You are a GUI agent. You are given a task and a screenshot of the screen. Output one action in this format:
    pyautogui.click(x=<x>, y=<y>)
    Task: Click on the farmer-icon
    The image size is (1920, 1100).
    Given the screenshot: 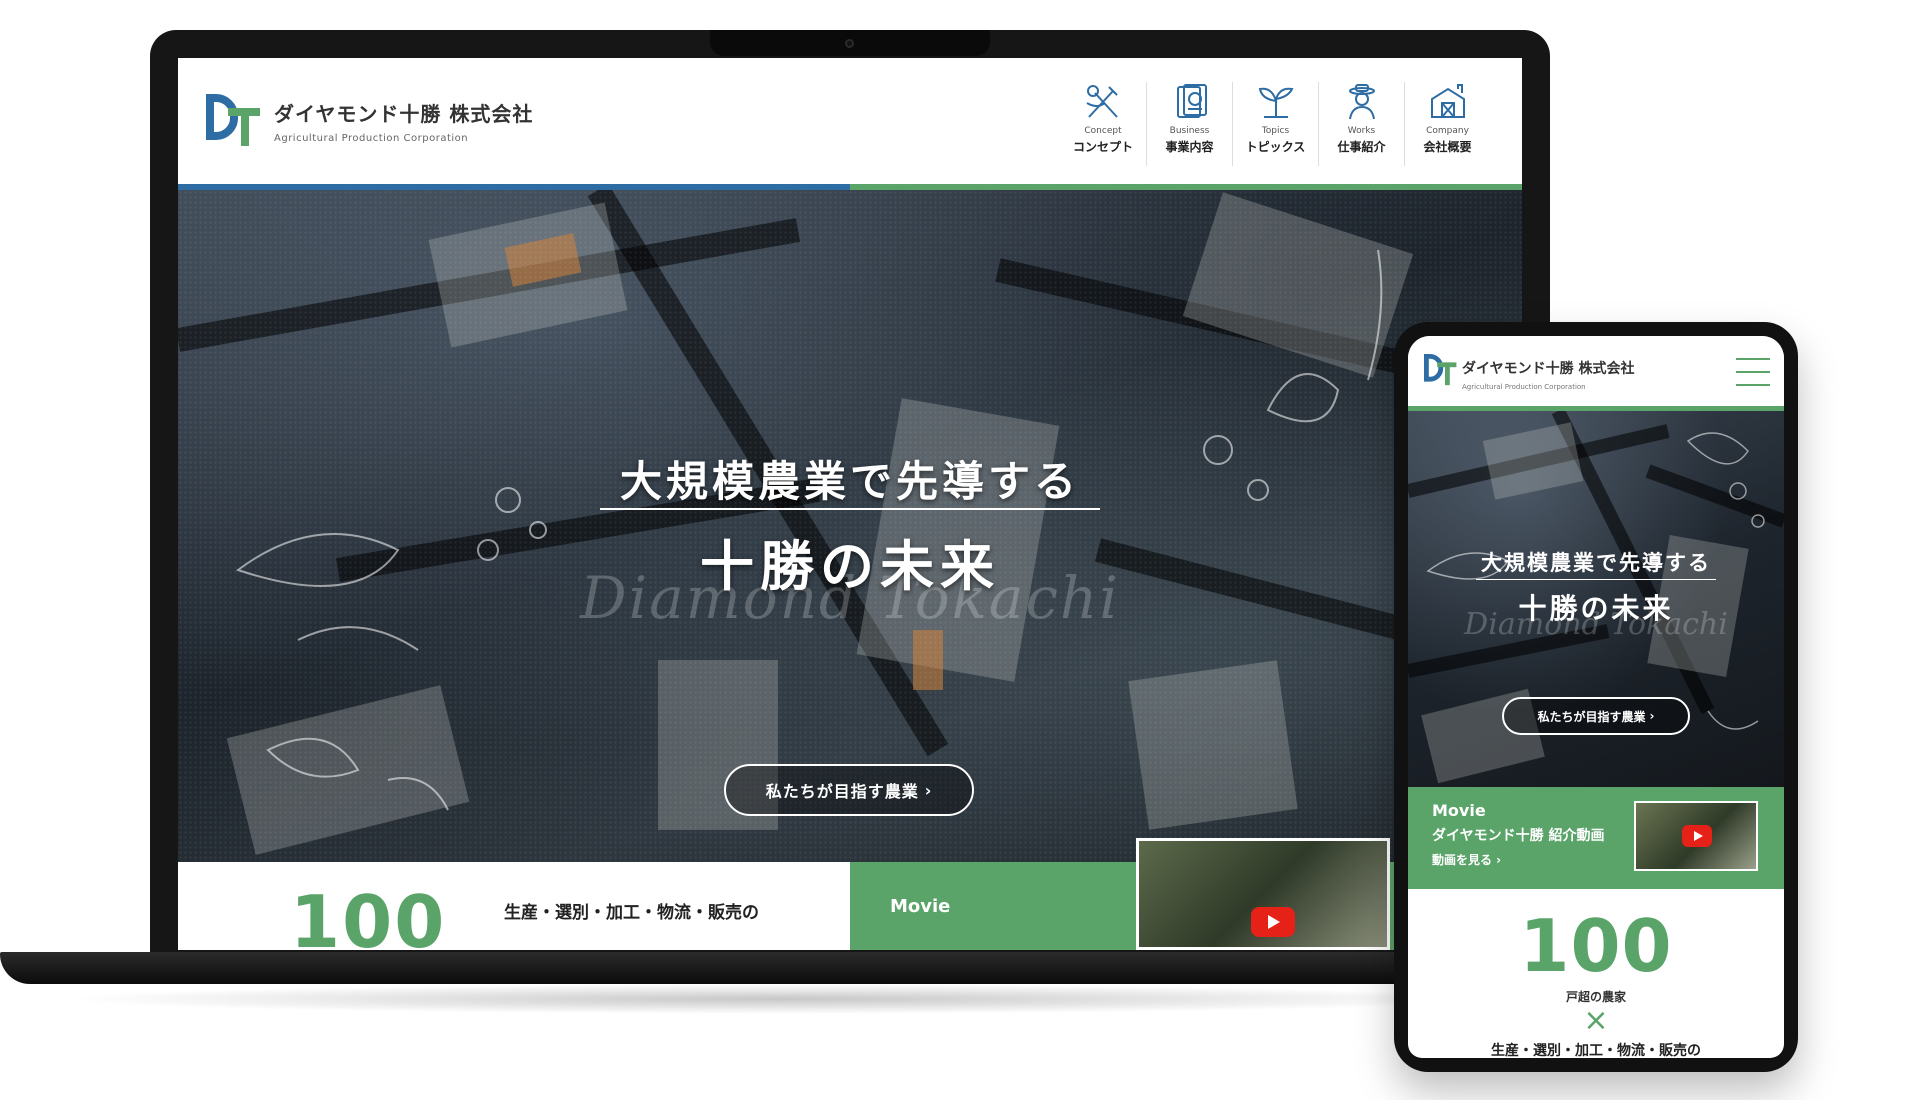 What is the action you would take?
    pyautogui.click(x=1362, y=102)
    